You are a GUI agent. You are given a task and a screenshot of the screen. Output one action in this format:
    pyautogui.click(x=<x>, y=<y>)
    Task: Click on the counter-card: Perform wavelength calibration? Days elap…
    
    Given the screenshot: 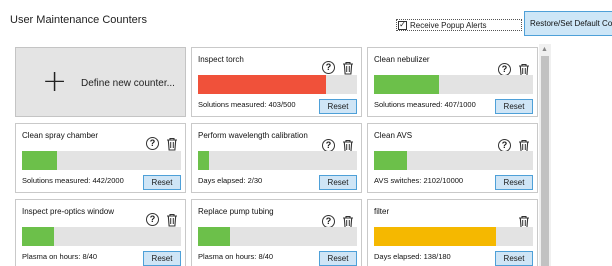 What is the action you would take?
    pyautogui.click(x=276, y=158)
    